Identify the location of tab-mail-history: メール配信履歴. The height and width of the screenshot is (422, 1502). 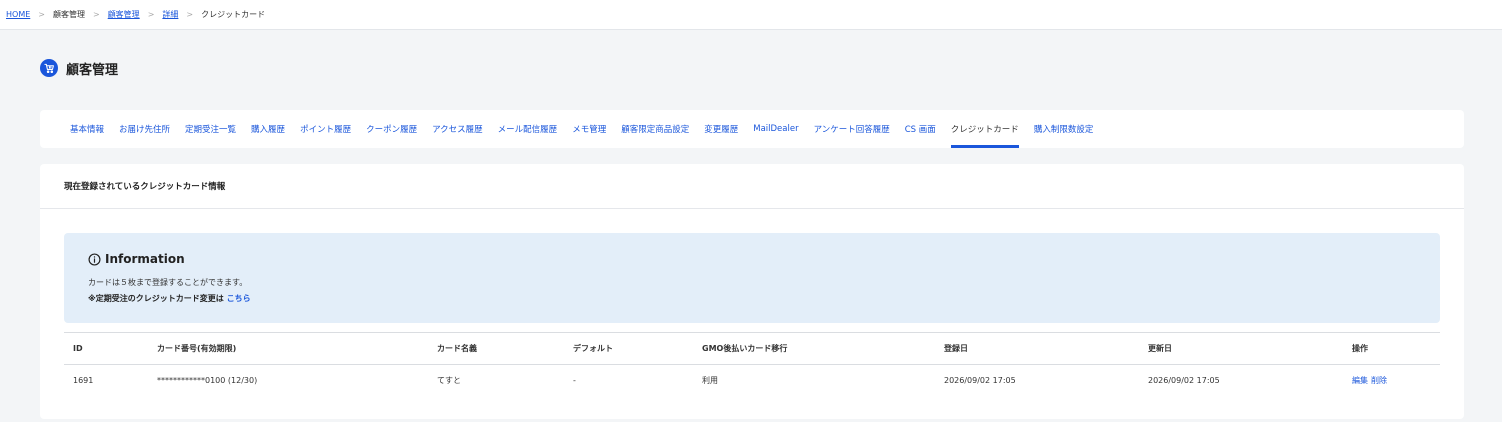
(528, 129).